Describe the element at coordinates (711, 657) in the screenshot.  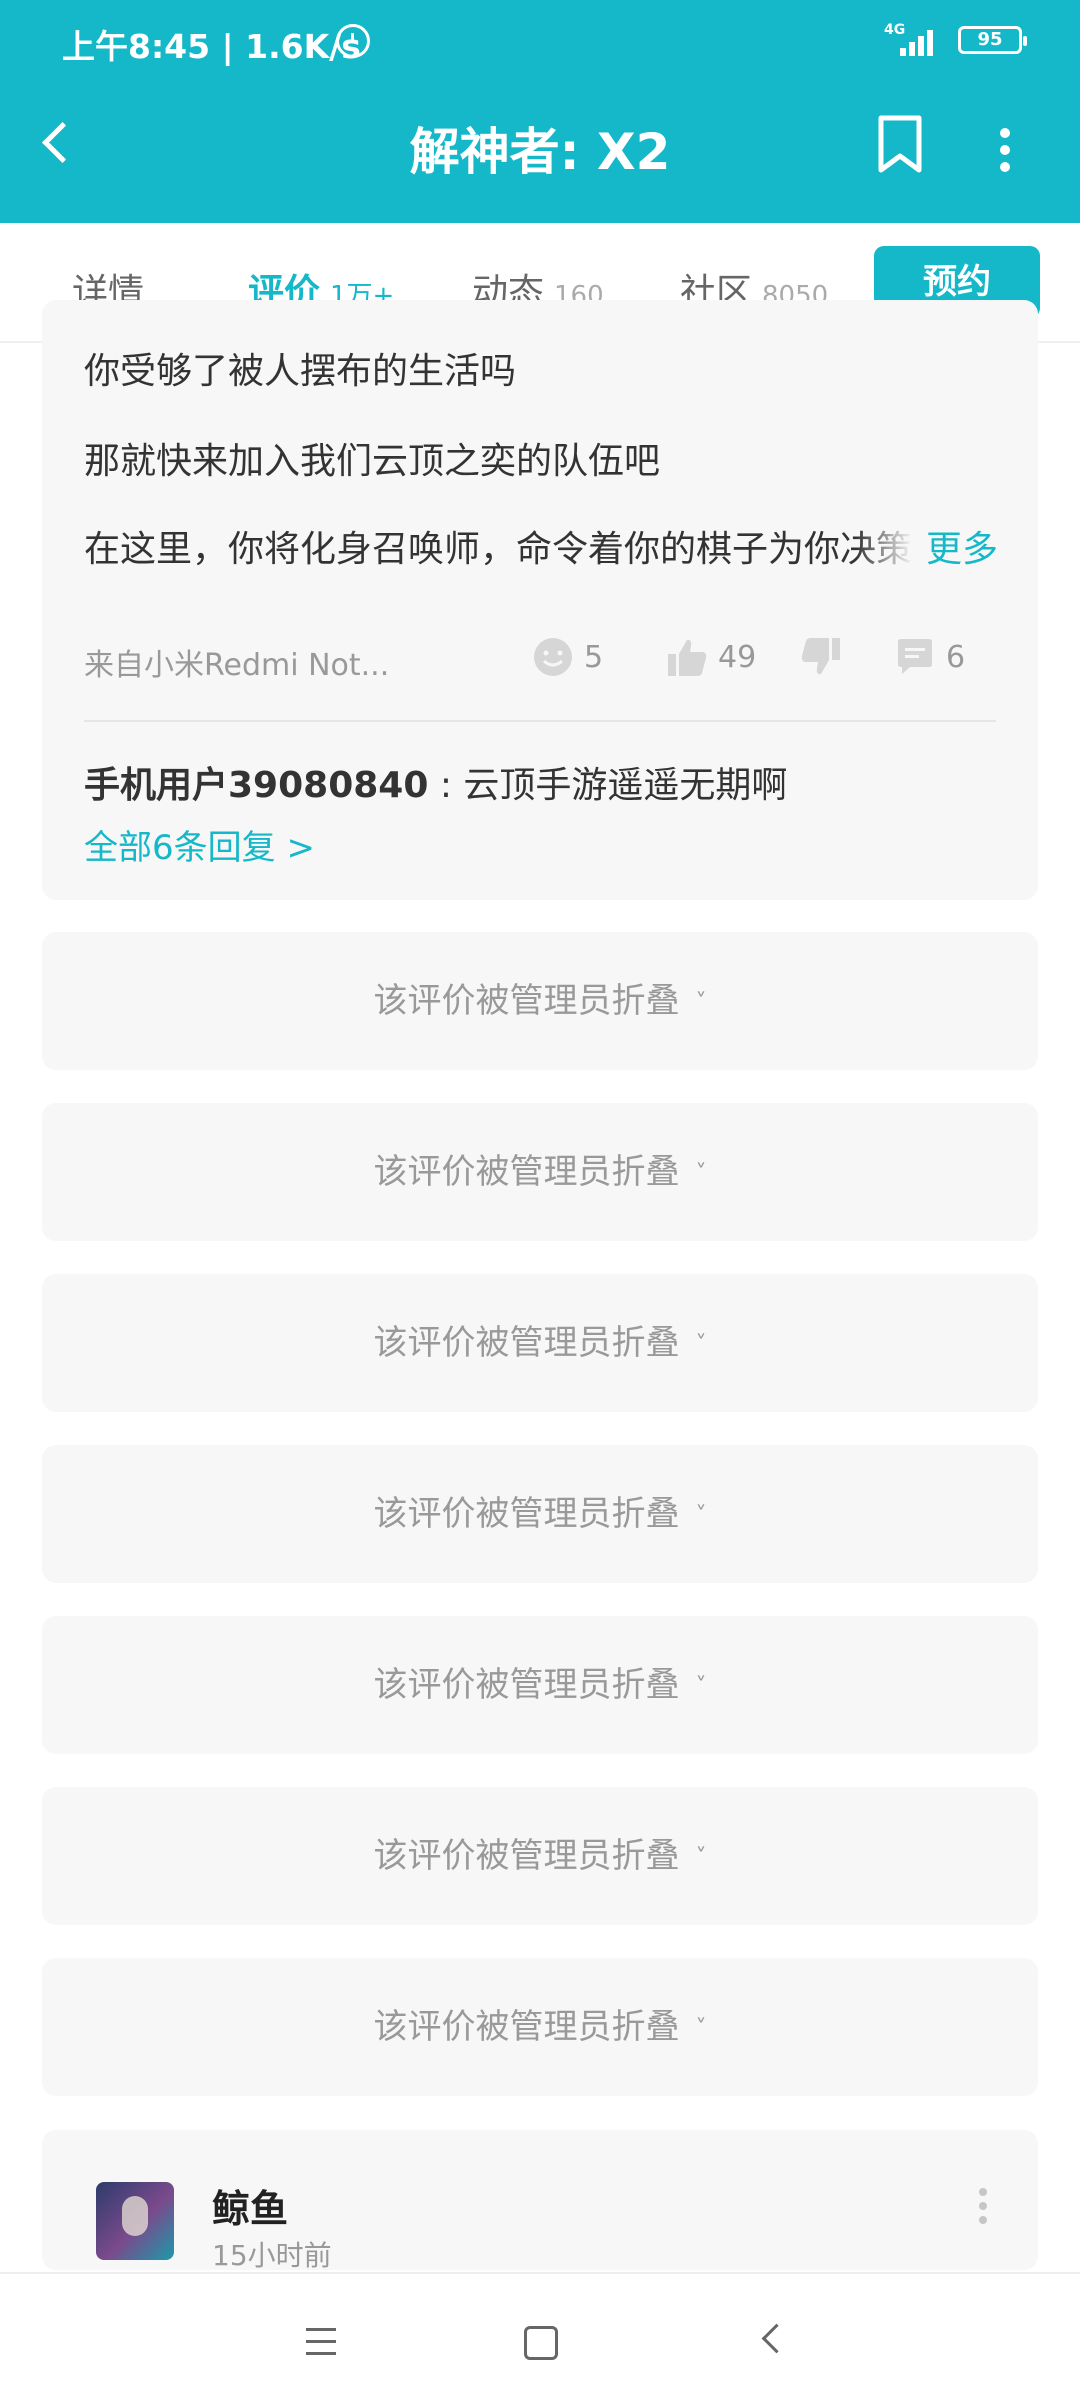
I see `like-button: 49` at that location.